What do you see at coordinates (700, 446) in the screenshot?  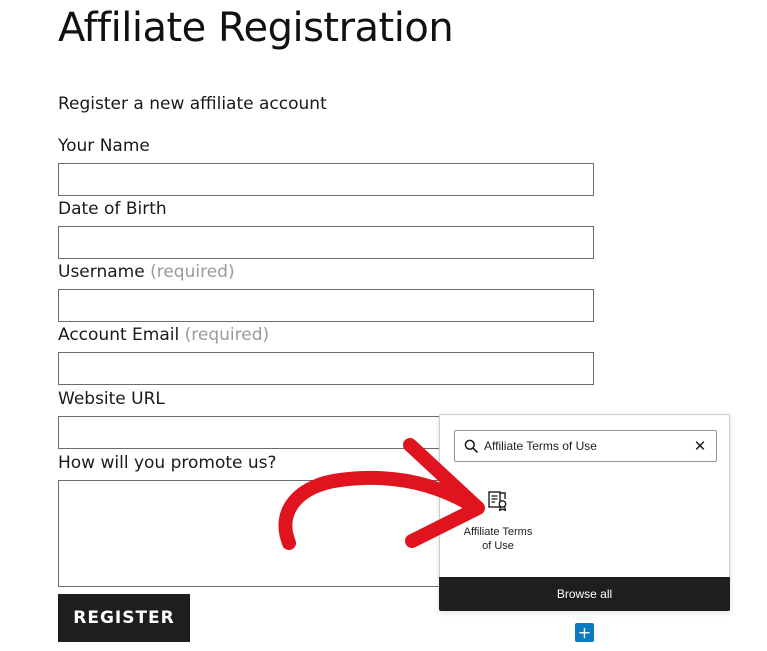 I see `close-icon: ✕` at bounding box center [700, 446].